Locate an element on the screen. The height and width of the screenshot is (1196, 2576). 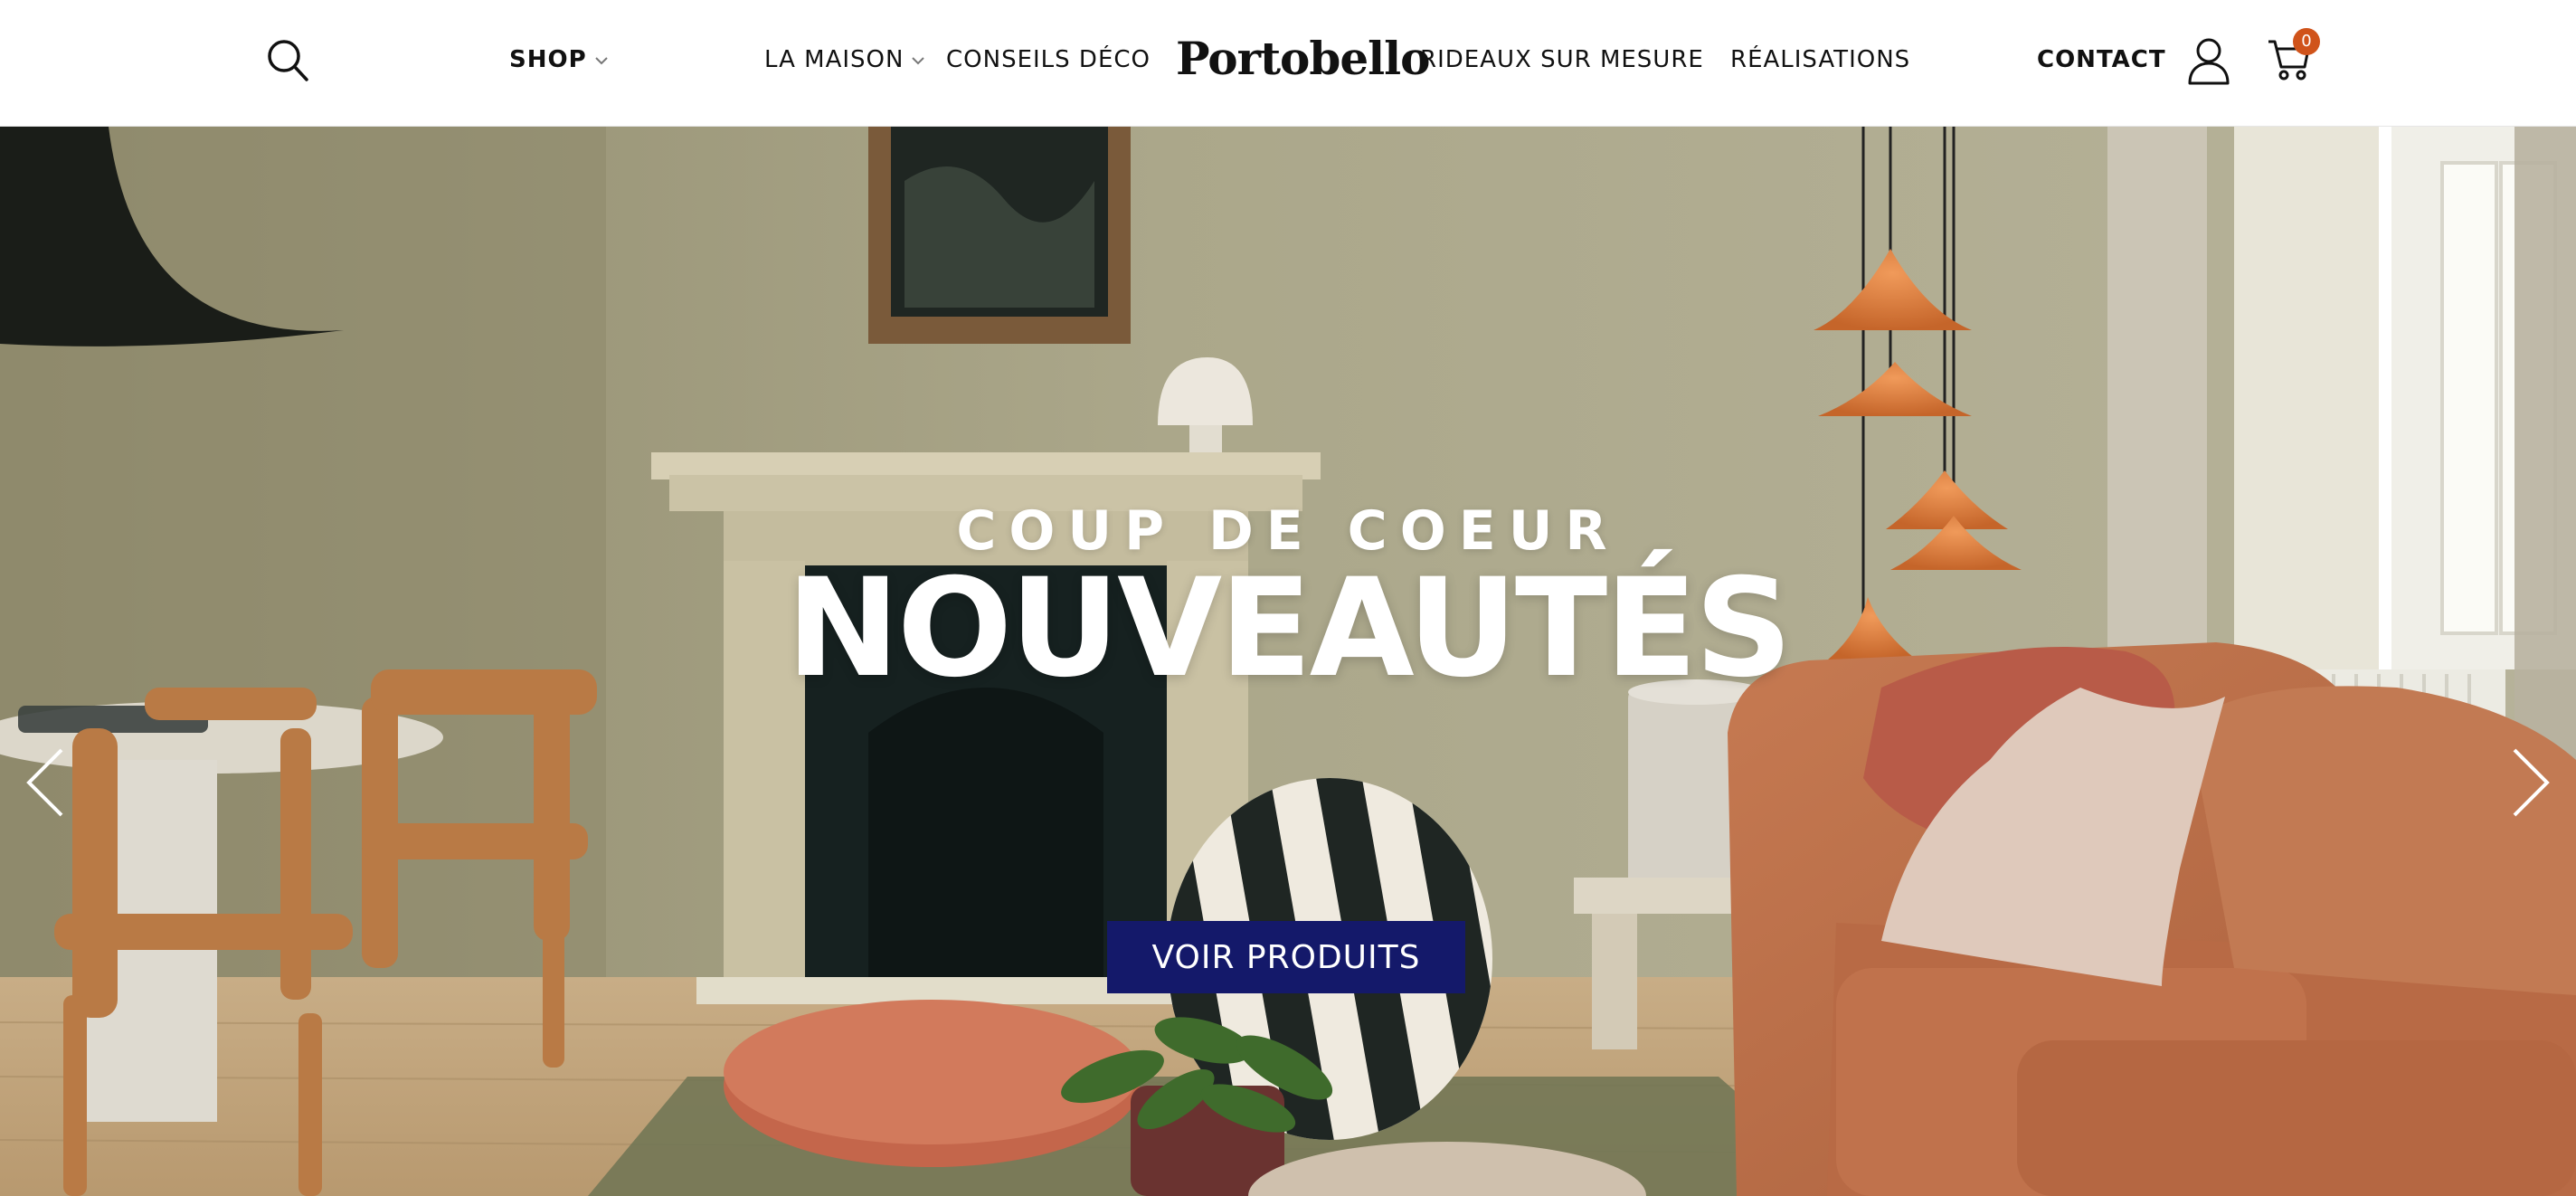
nav-la-maison: LA MAISON is located at coordinates (845, 60).